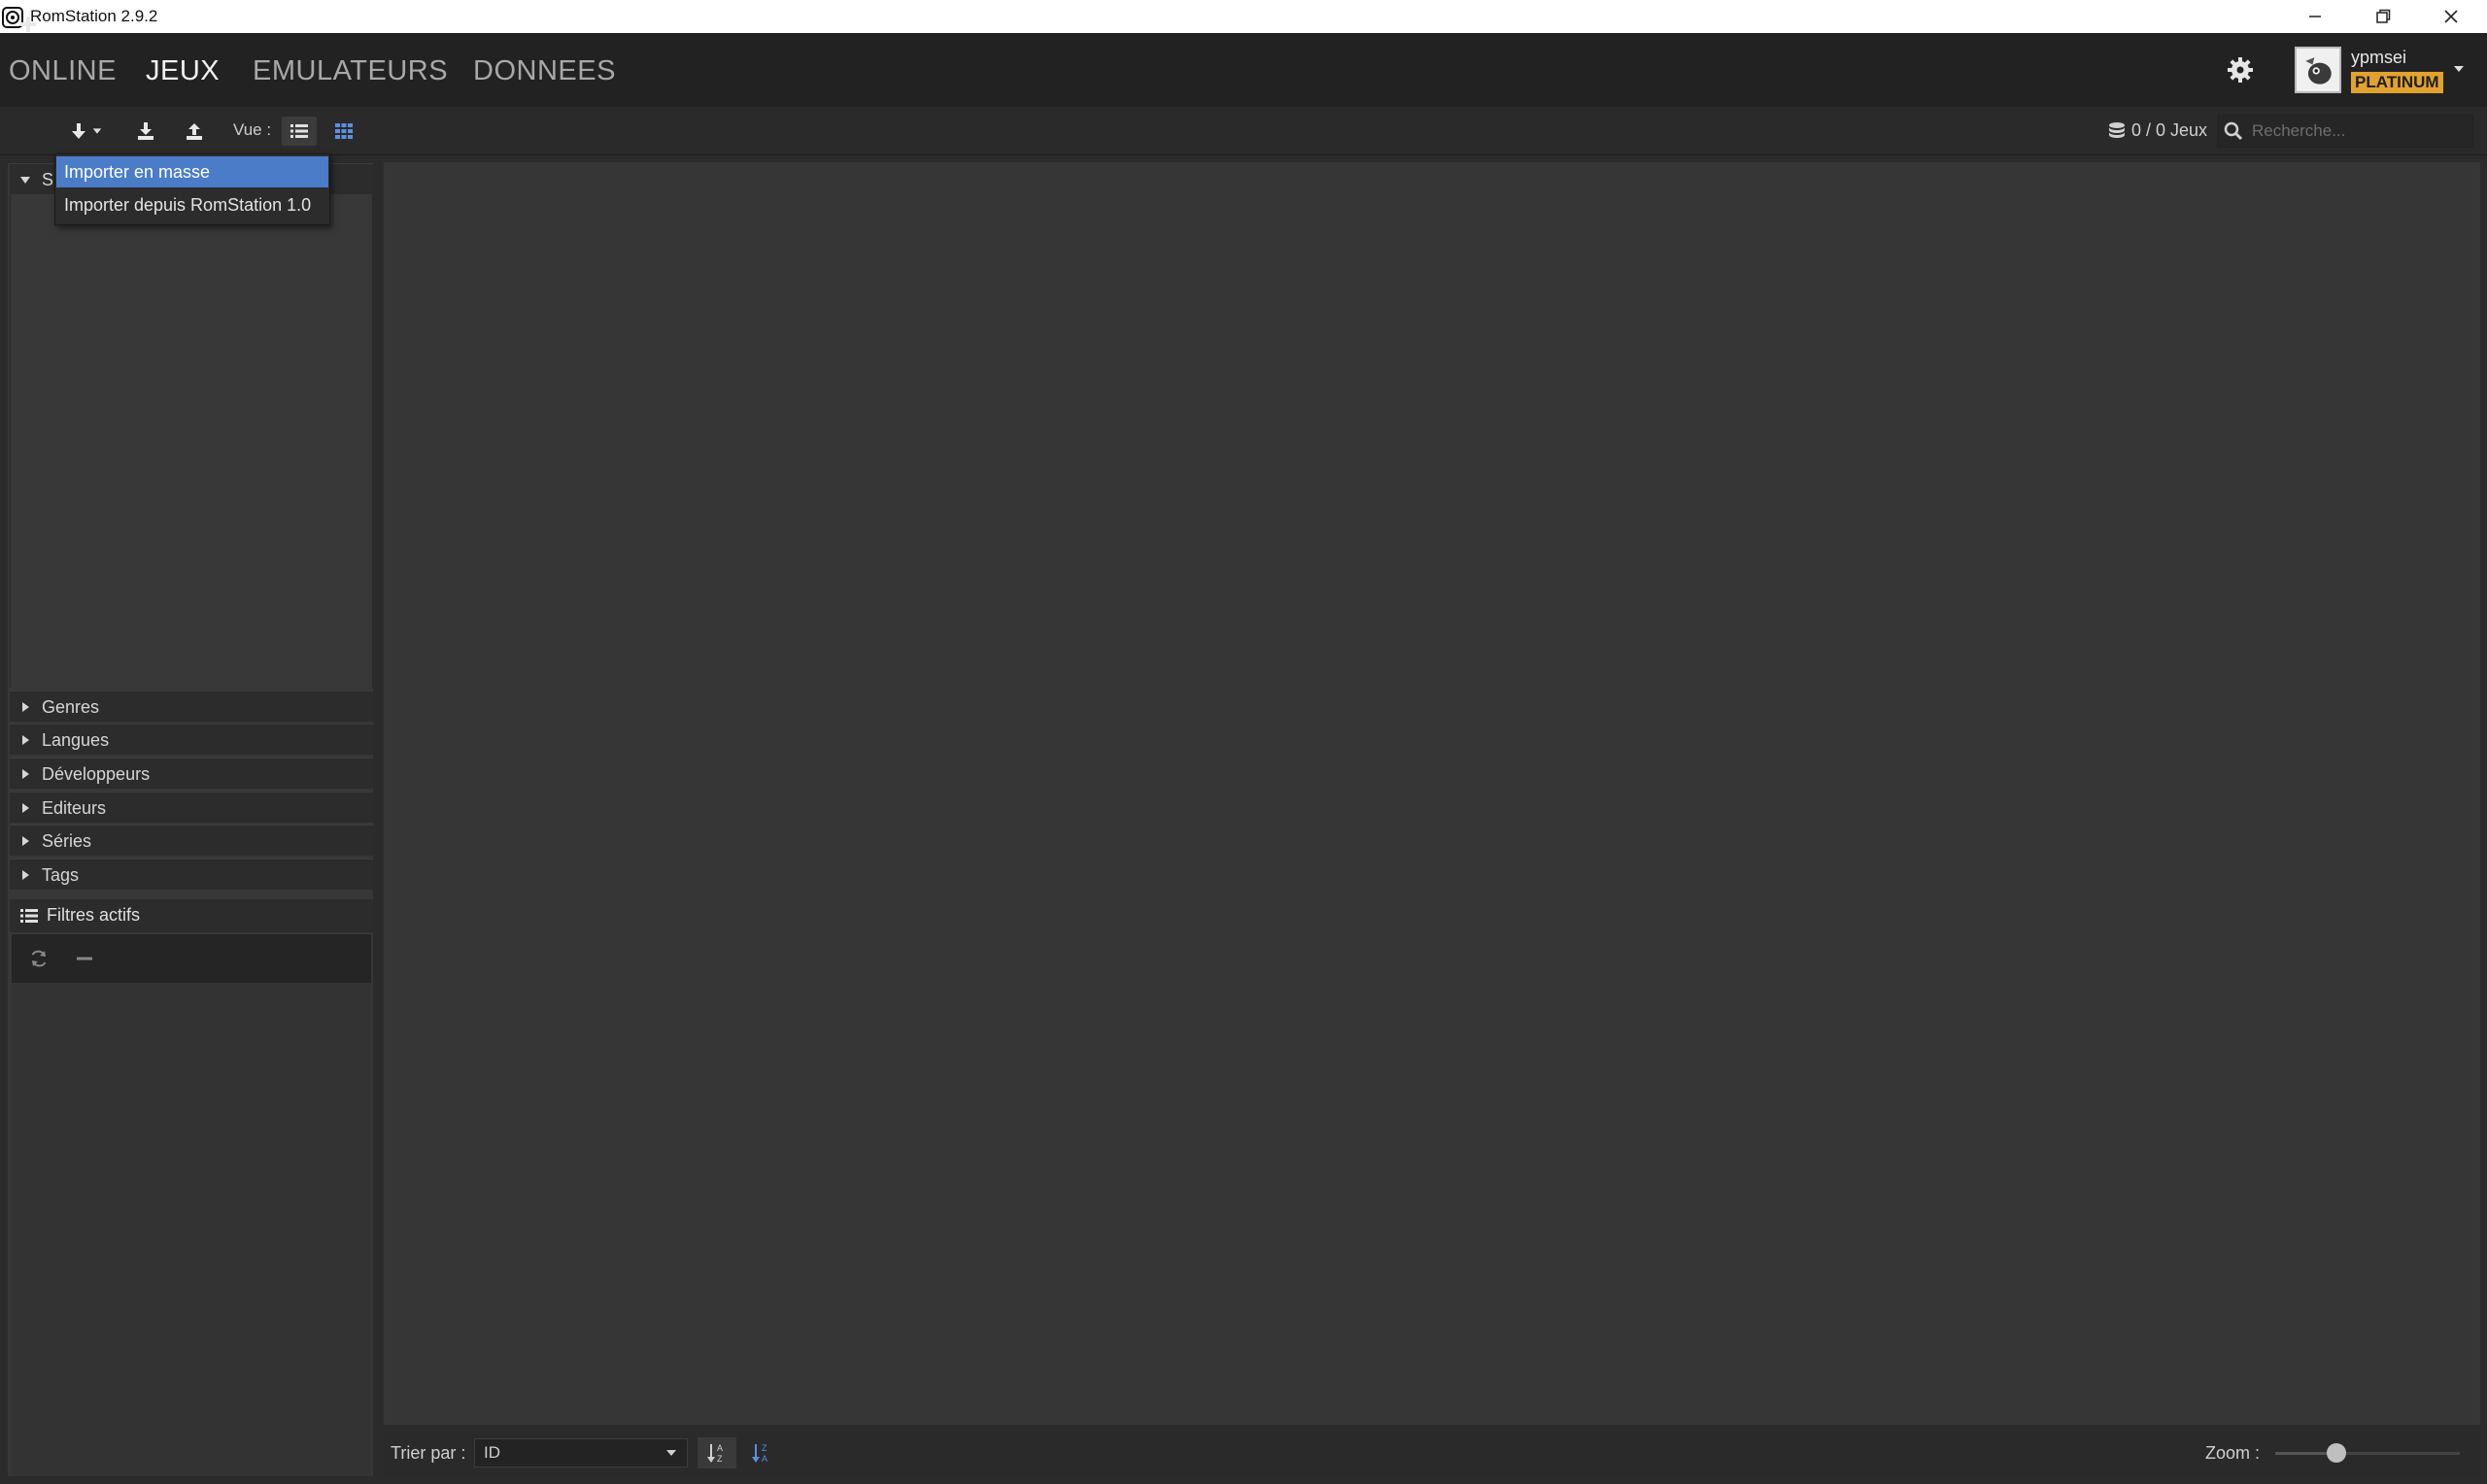 The image size is (2487, 1484). What do you see at coordinates (76, 740) in the screenshot?
I see `accordion-langues-label: Langues` at bounding box center [76, 740].